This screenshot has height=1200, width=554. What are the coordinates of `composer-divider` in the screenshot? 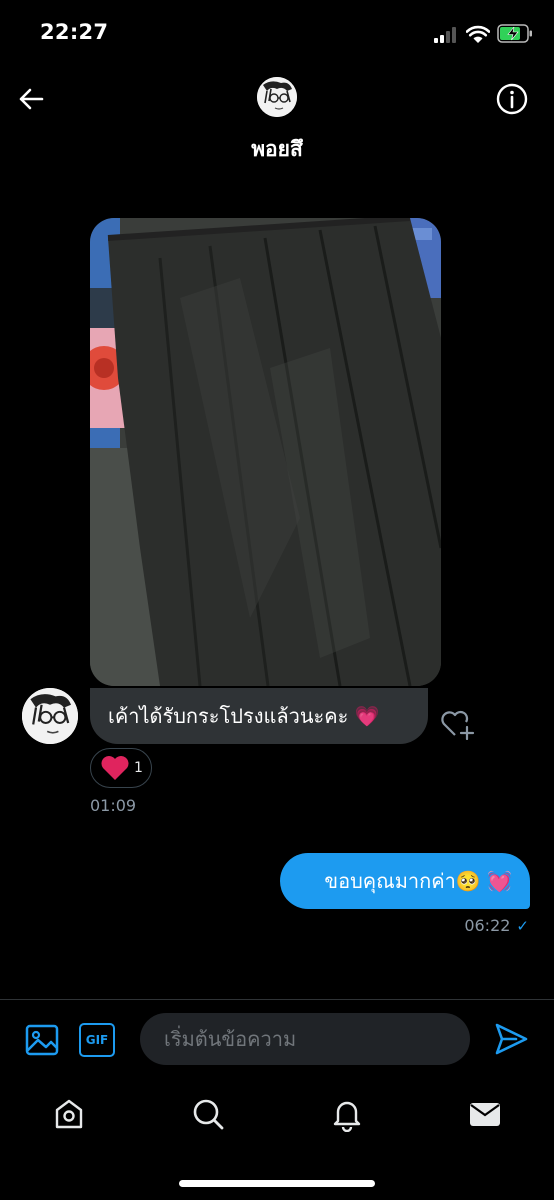 It's located at (277, 999).